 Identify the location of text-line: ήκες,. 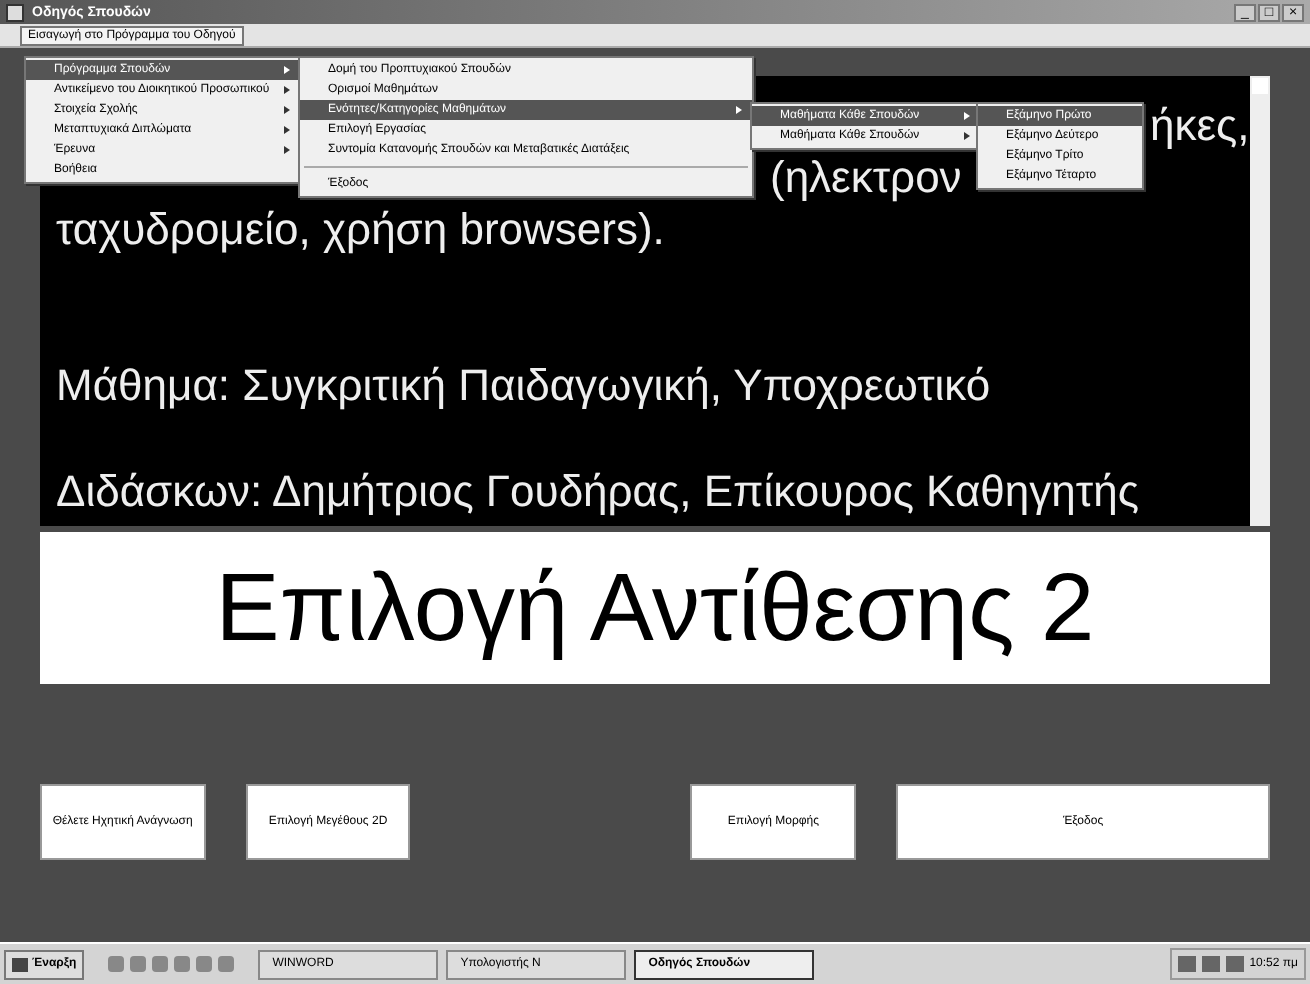
(1200, 126).